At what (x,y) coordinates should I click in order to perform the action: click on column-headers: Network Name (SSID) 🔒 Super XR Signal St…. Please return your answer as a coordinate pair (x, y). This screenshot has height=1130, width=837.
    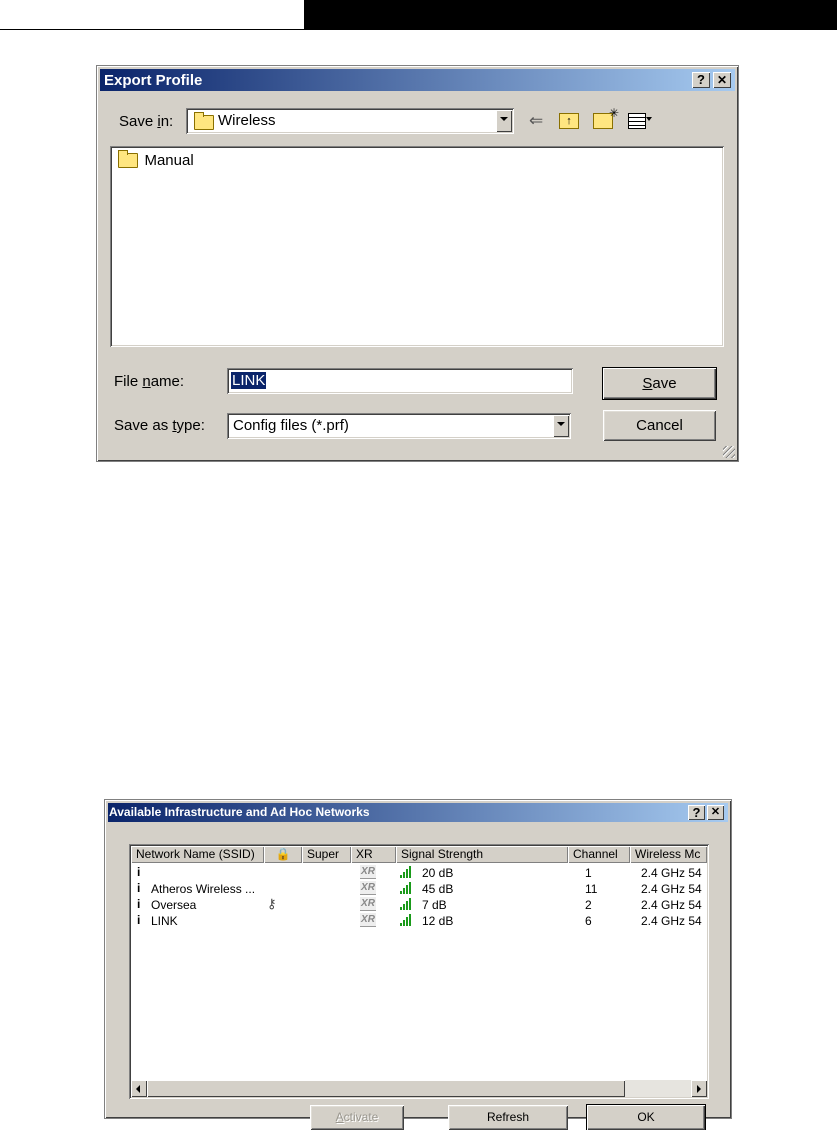
    Looking at the image, I should click on (419, 854).